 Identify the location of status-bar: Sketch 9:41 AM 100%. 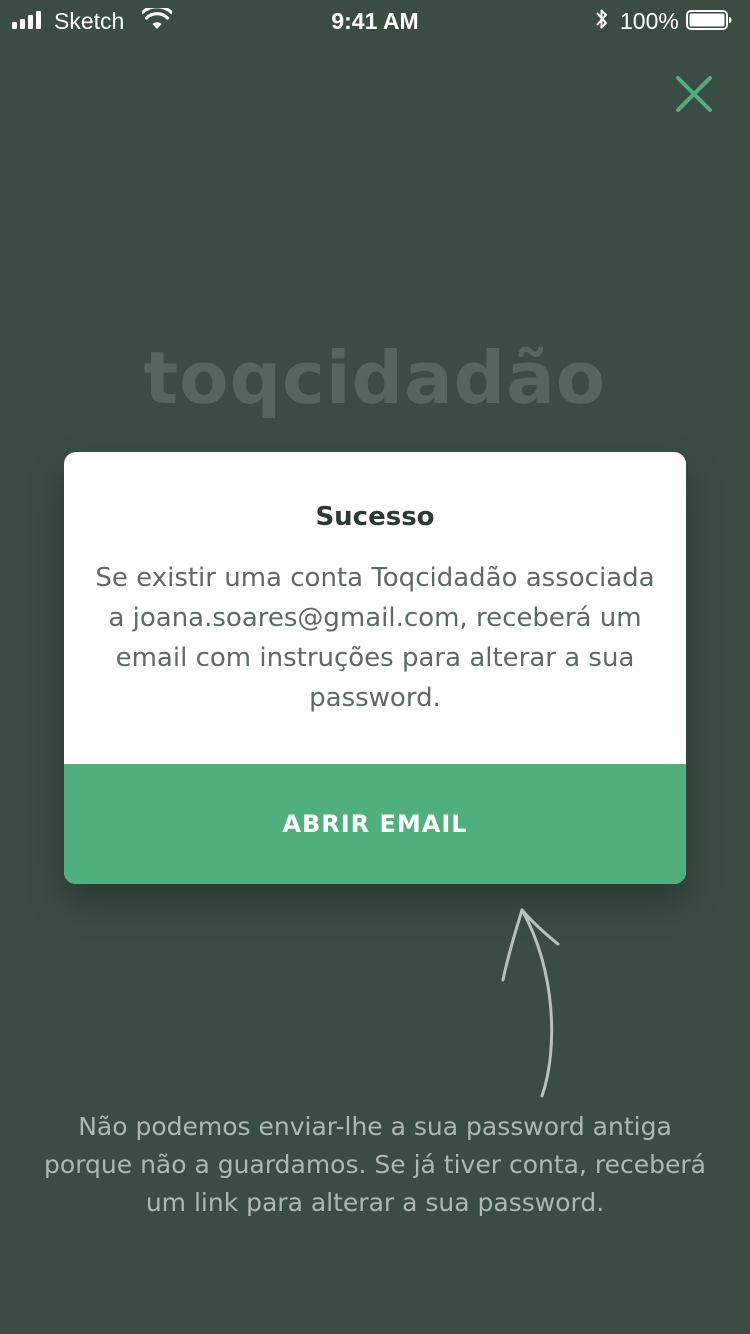
(375, 20).